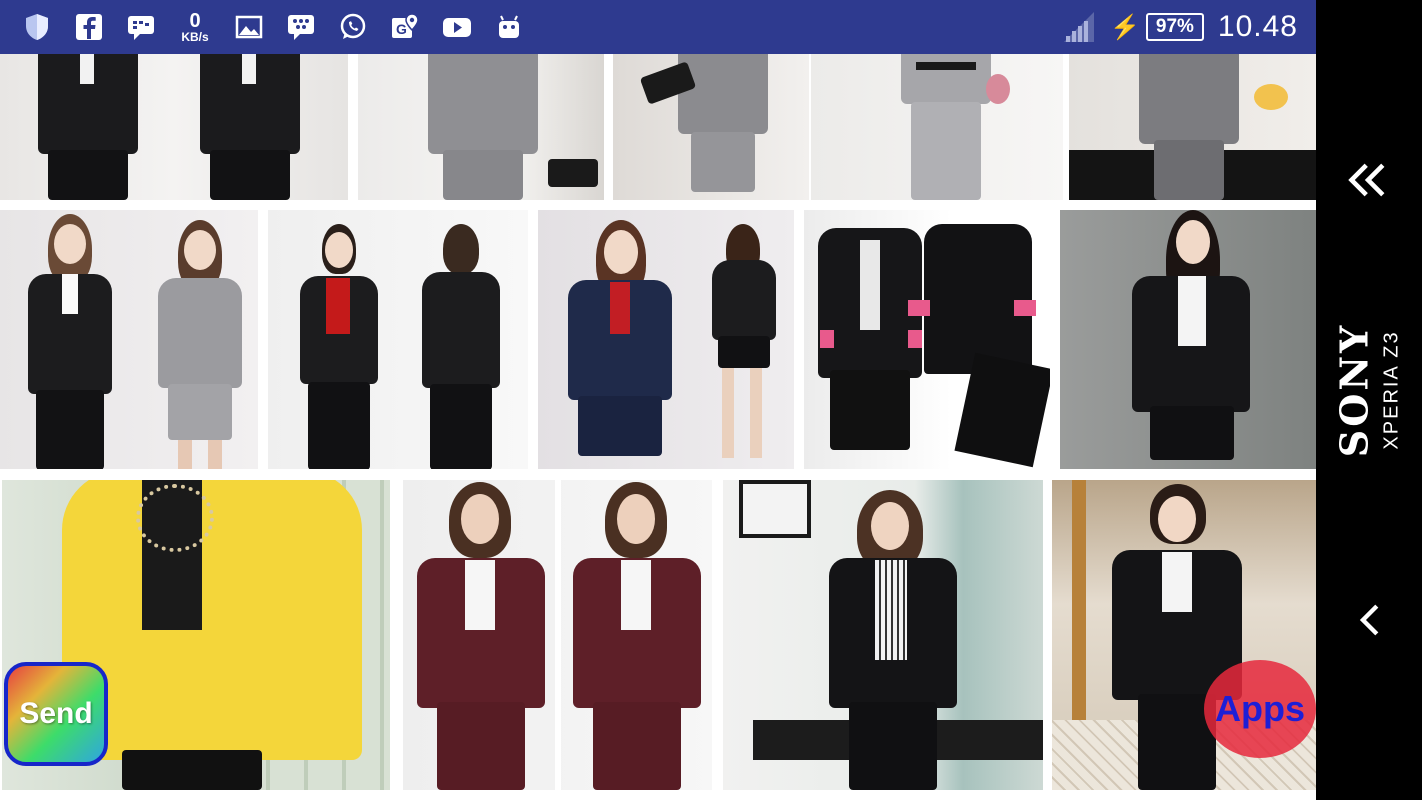 This screenshot has height=800, width=1422. What do you see at coordinates (1354, 390) in the screenshot?
I see `brand-logo: SONY` at bounding box center [1354, 390].